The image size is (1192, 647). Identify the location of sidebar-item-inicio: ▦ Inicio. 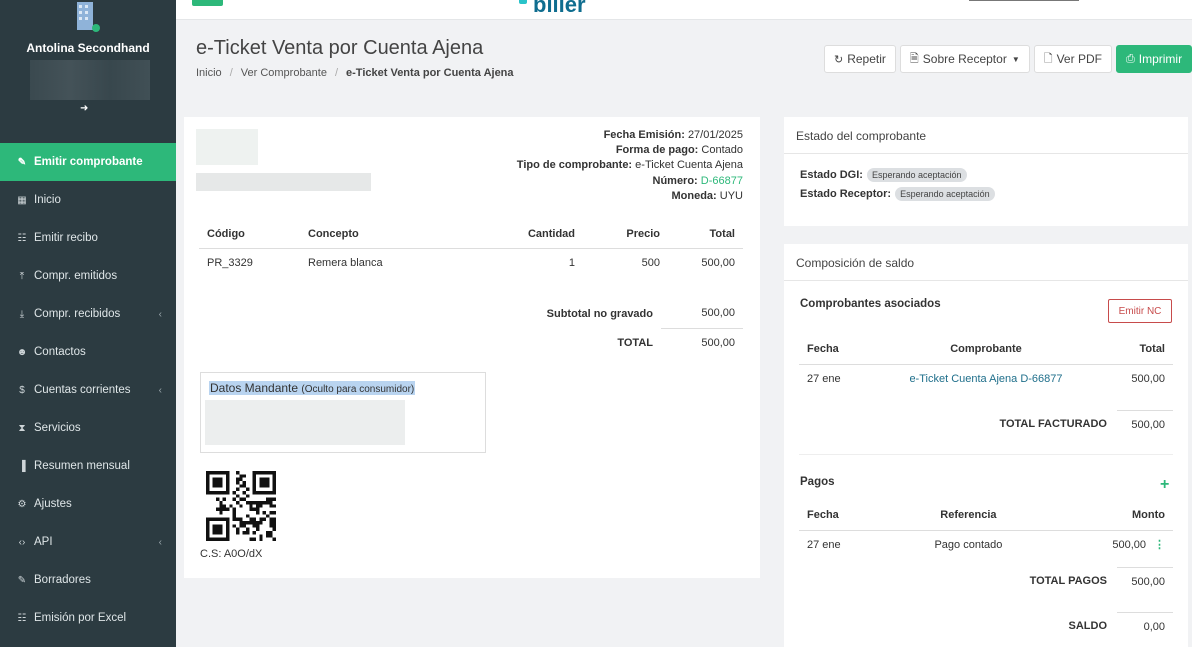
(88, 200).